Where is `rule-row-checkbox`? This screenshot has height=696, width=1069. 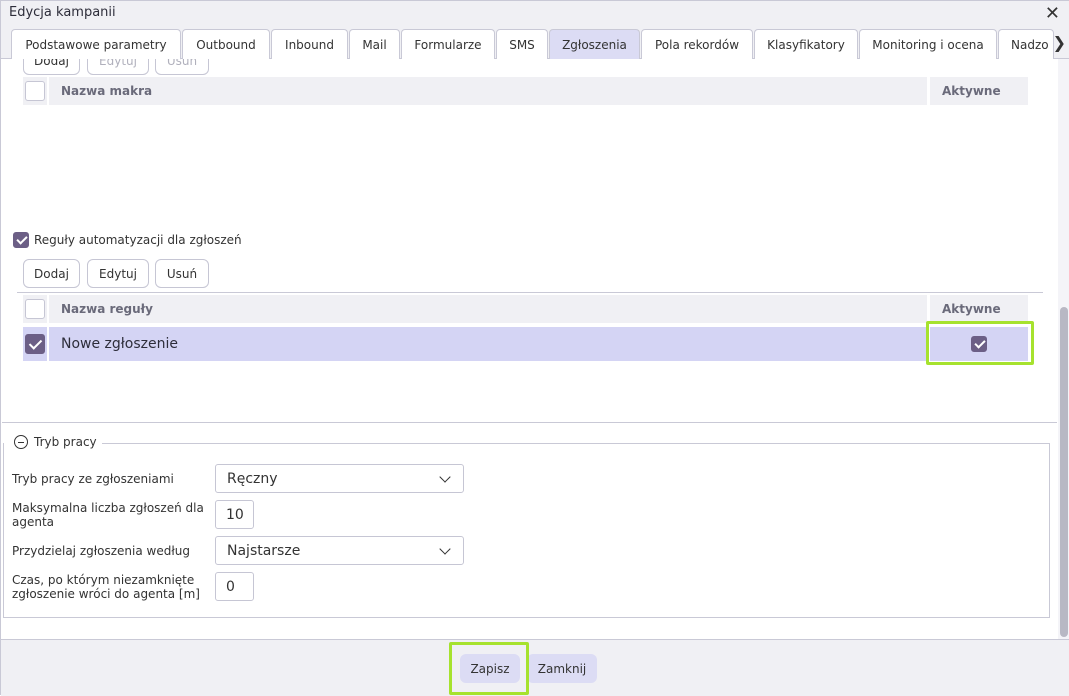 rule-row-checkbox is located at coordinates (35, 344).